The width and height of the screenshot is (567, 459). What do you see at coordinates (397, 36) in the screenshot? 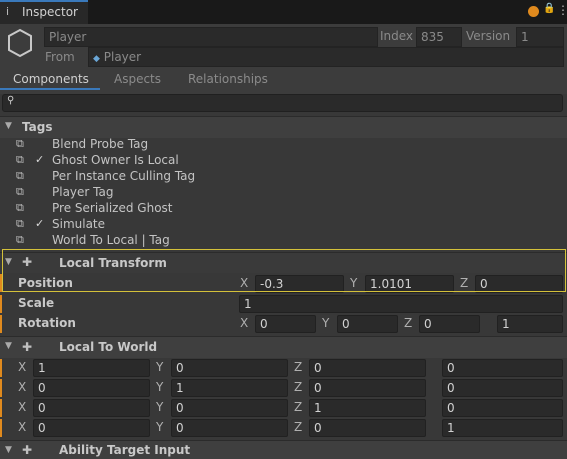
I see `index-label: Index` at bounding box center [397, 36].